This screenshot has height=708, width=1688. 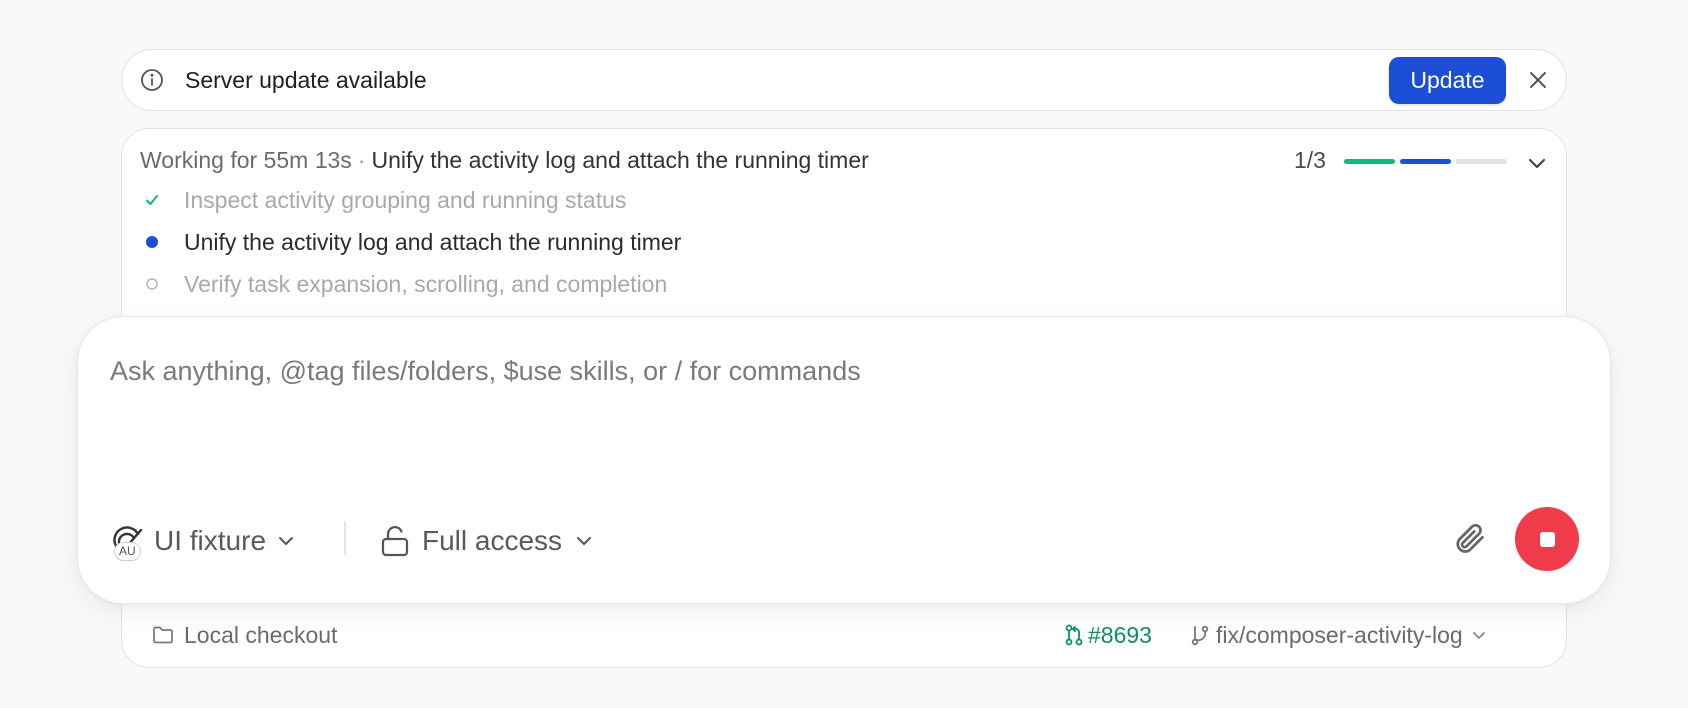 I want to click on update-button: Update, so click(x=1447, y=80).